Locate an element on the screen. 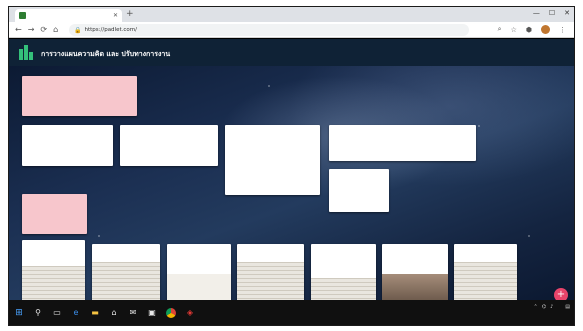 Image resolution: width=583 pixels, height=331 pixels. close-window-icon: ✕ is located at coordinates (567, 13).